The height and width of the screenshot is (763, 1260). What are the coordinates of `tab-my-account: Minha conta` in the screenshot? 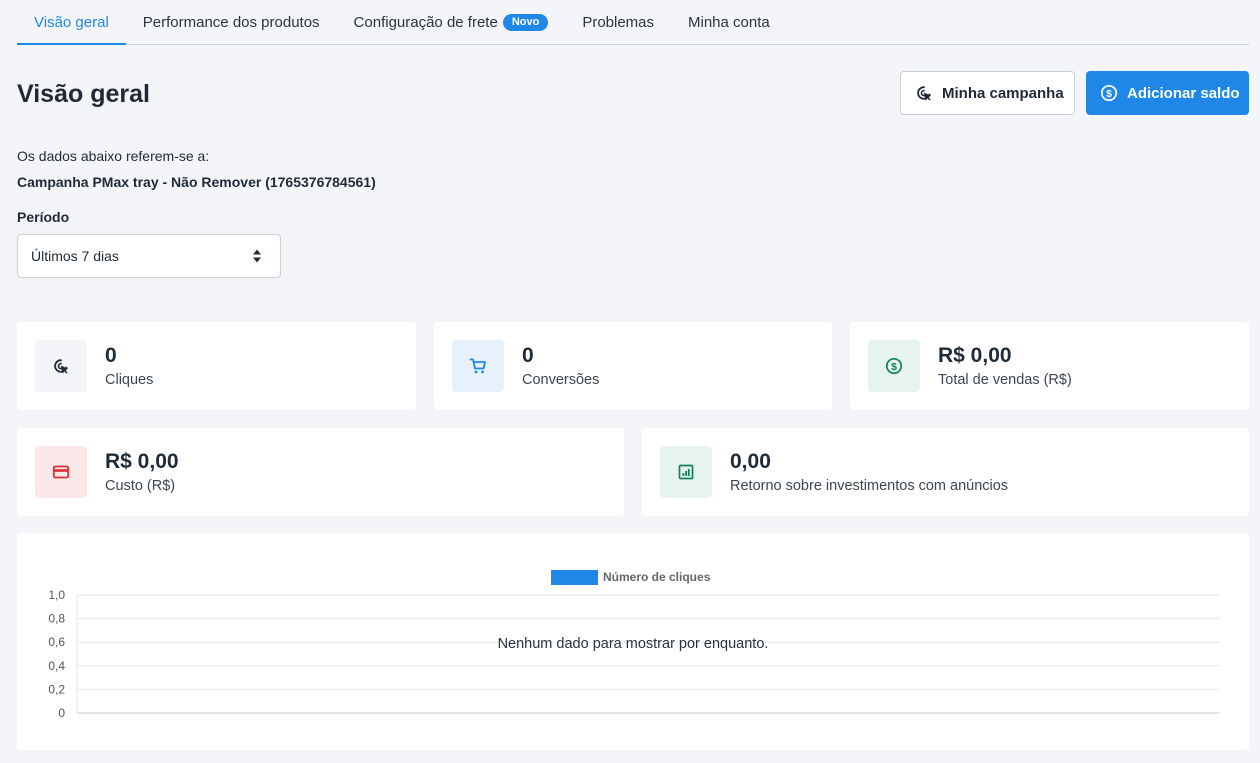 It's located at (729, 22).